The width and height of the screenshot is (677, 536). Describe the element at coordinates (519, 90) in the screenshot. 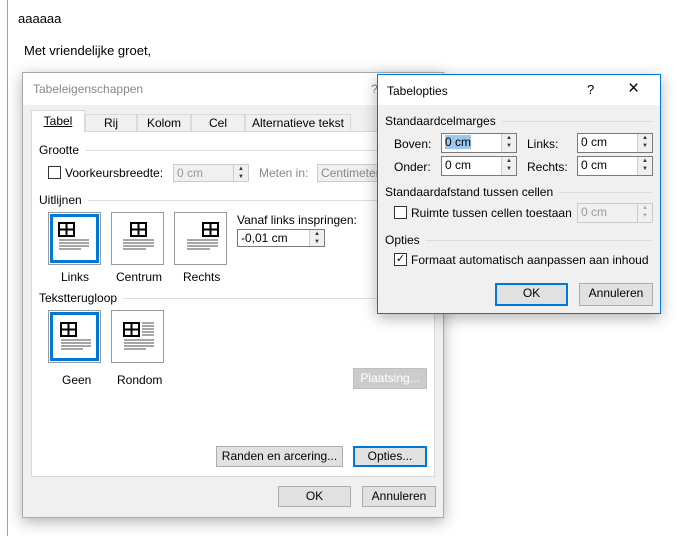

I see `title-bar: Tabelopties ? ×` at that location.